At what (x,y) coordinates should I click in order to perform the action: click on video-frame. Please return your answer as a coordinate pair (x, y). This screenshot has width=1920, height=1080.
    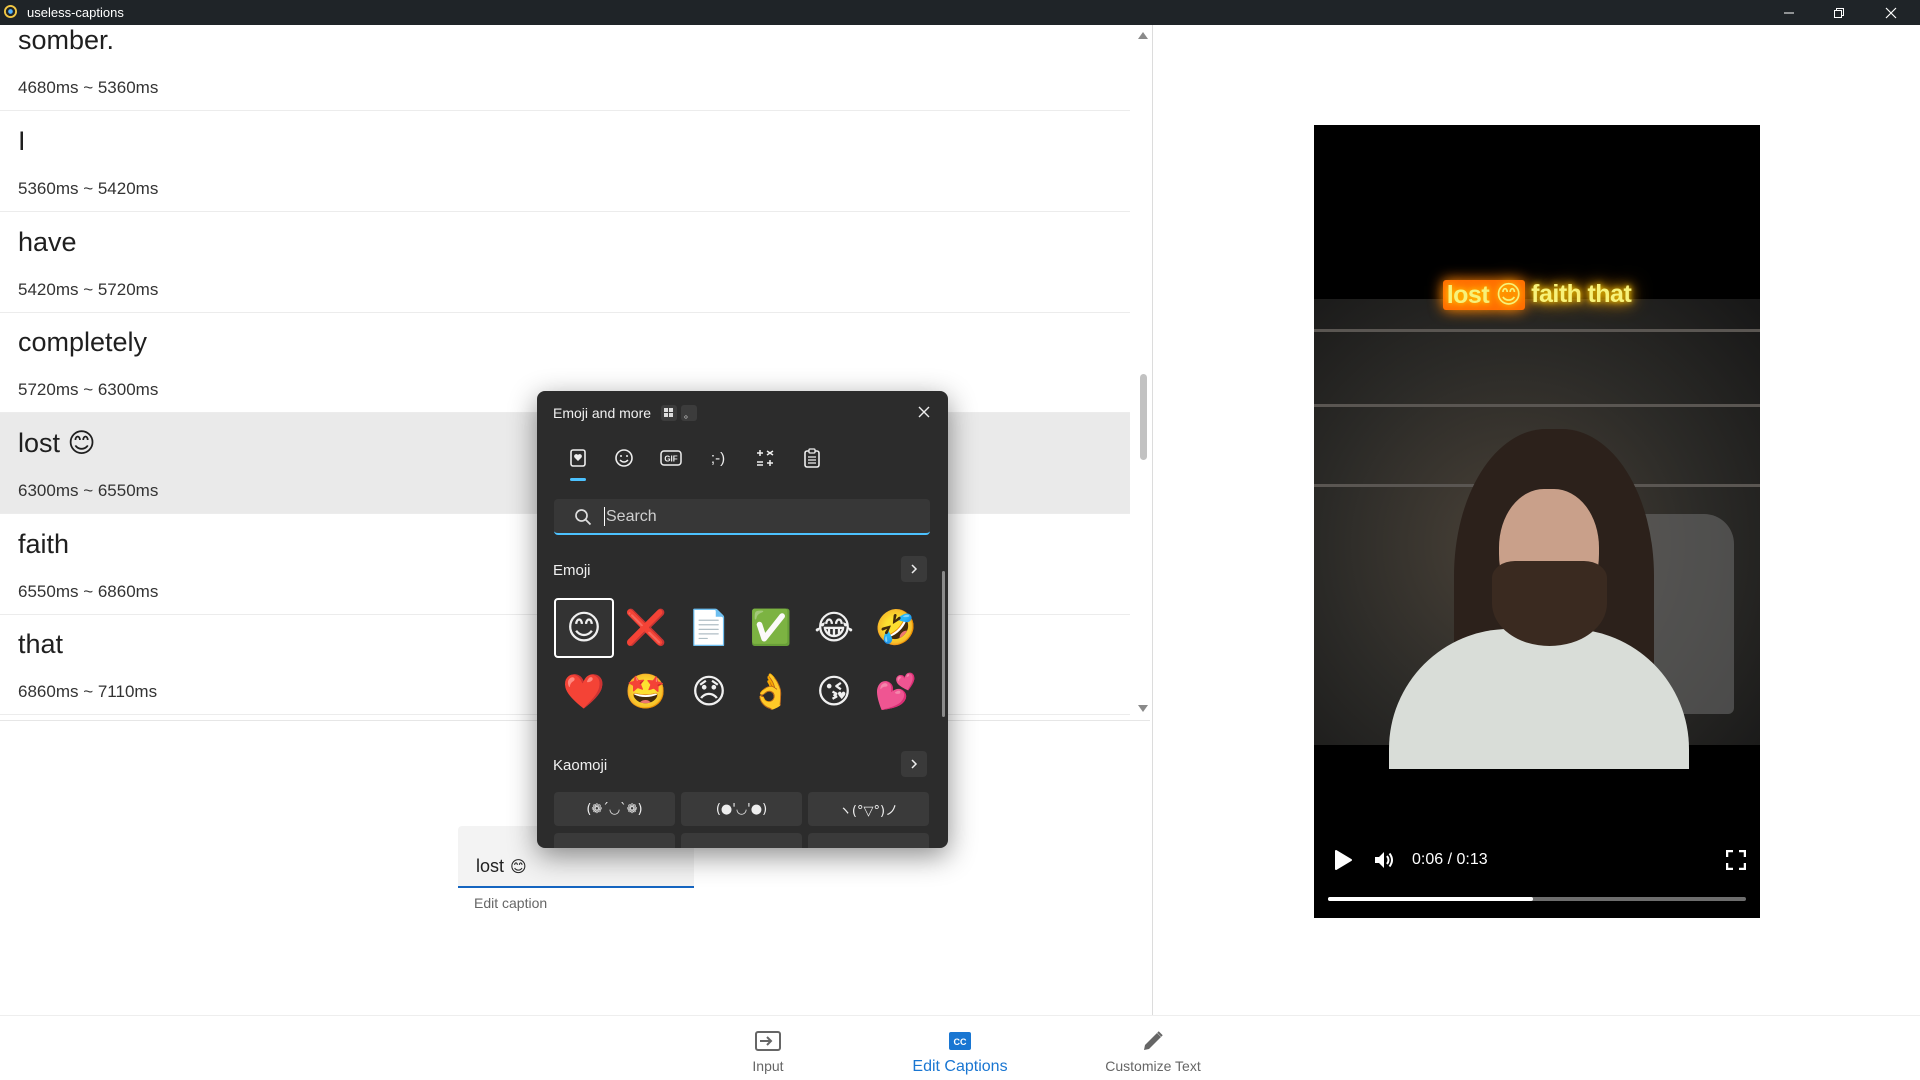
    Looking at the image, I should click on (1537, 534).